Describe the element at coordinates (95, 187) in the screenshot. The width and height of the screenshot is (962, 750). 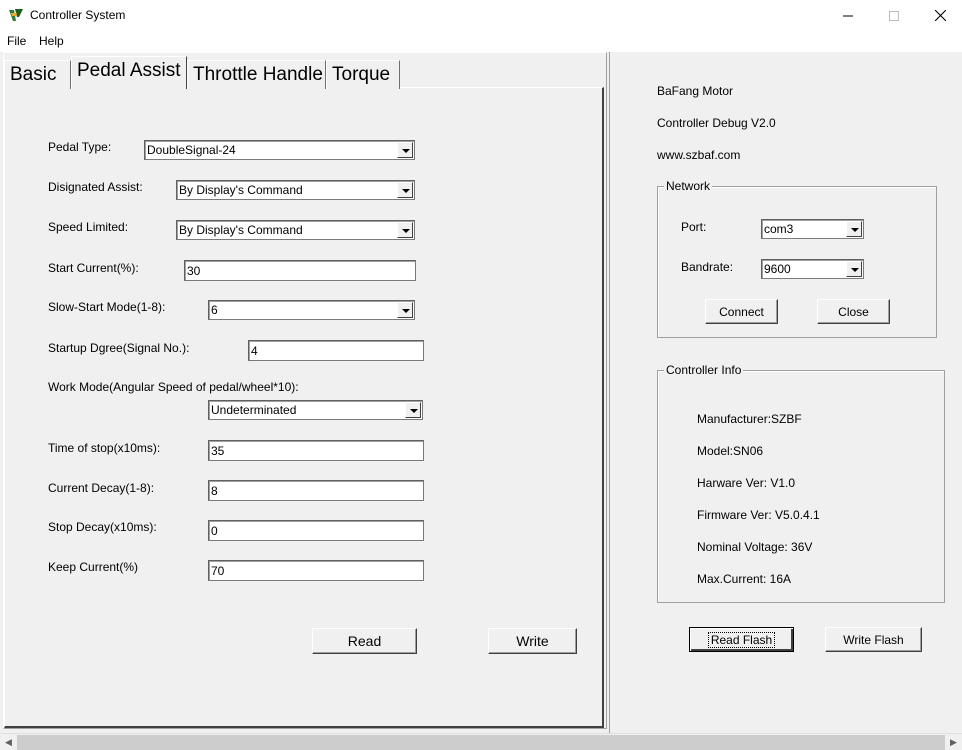
I see `designated-assist-label: Disignated Assist:` at that location.